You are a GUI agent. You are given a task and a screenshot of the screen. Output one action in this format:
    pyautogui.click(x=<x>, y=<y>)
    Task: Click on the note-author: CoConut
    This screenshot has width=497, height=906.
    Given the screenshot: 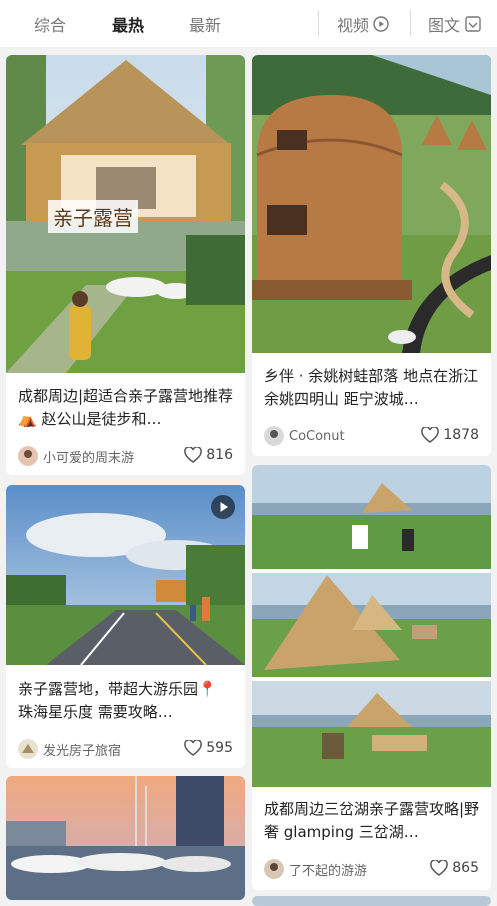 What is the action you would take?
    pyautogui.click(x=304, y=436)
    